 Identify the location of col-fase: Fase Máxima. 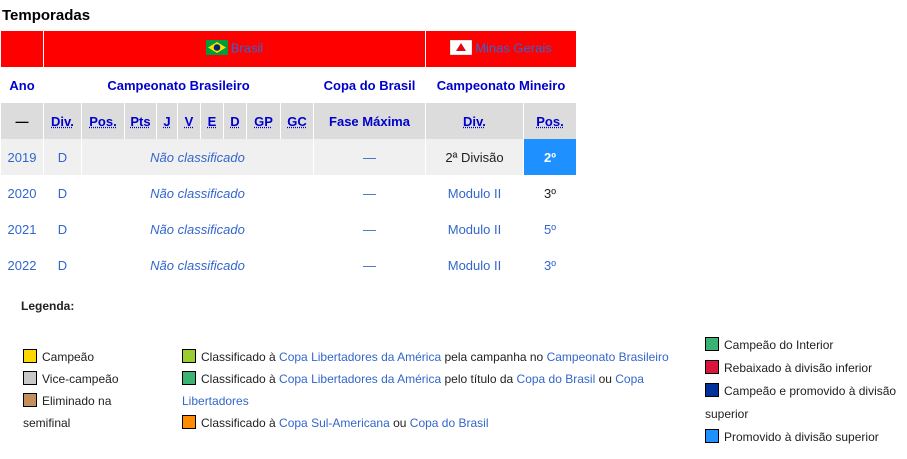
(369, 121).